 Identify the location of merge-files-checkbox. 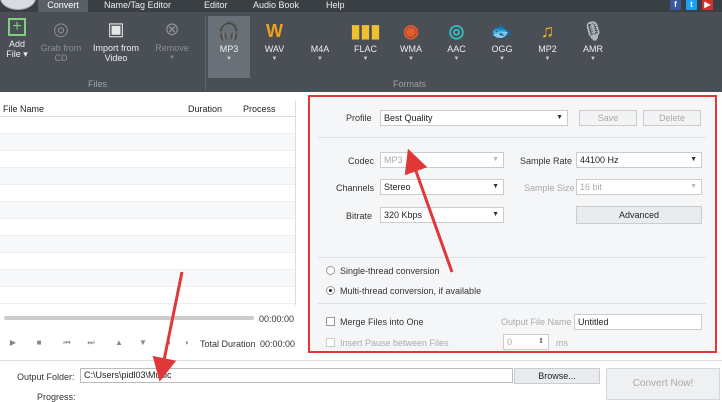
(330, 321).